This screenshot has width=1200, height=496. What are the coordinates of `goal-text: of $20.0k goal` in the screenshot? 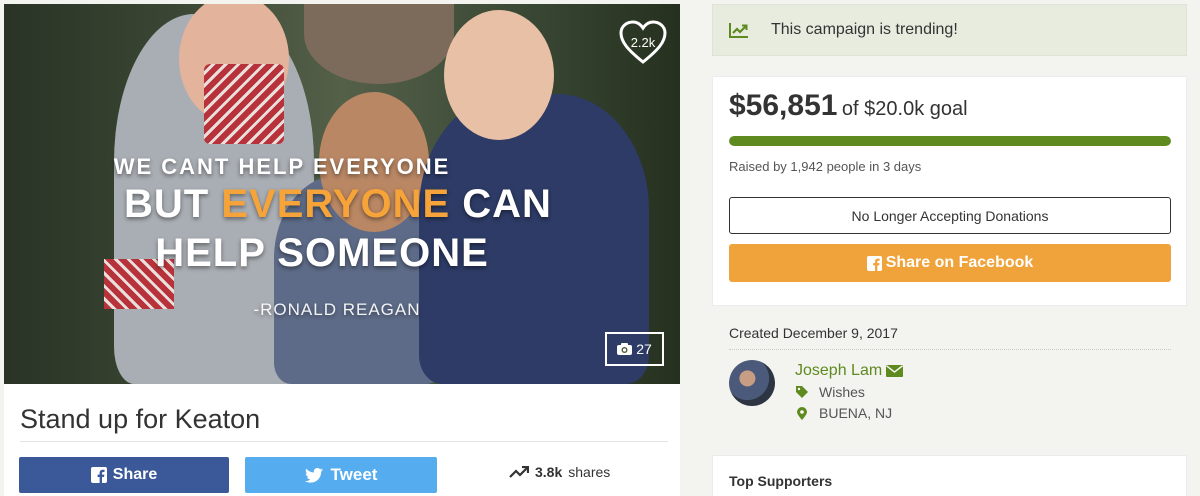 It's located at (904, 109).